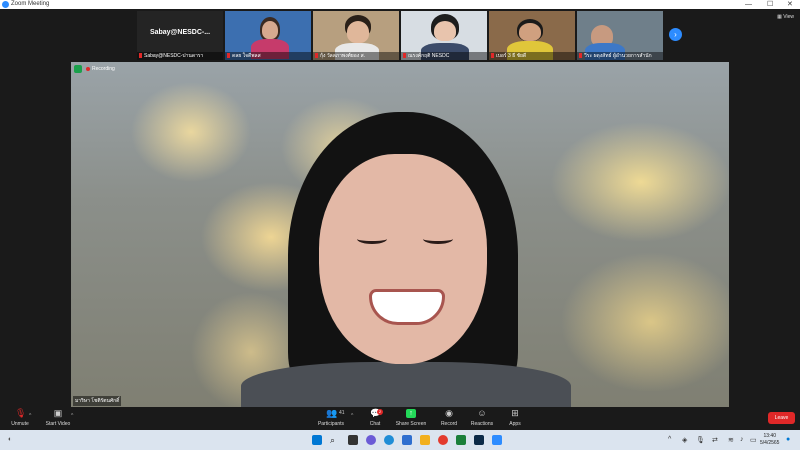 The width and height of the screenshot is (800, 450). I want to click on participant-label: ดลย ใจดีพลส, so click(246, 56).